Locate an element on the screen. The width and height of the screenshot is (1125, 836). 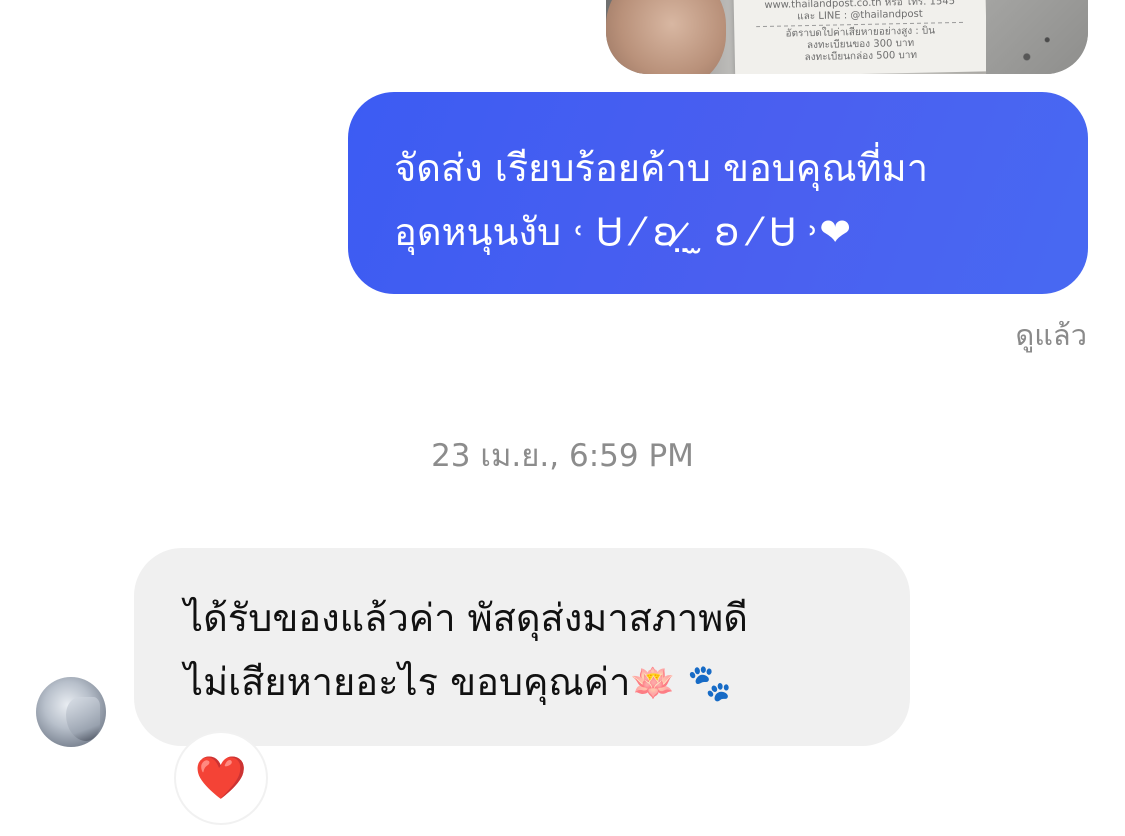
seen-status: ดูแล้ว is located at coordinates (1051, 335).